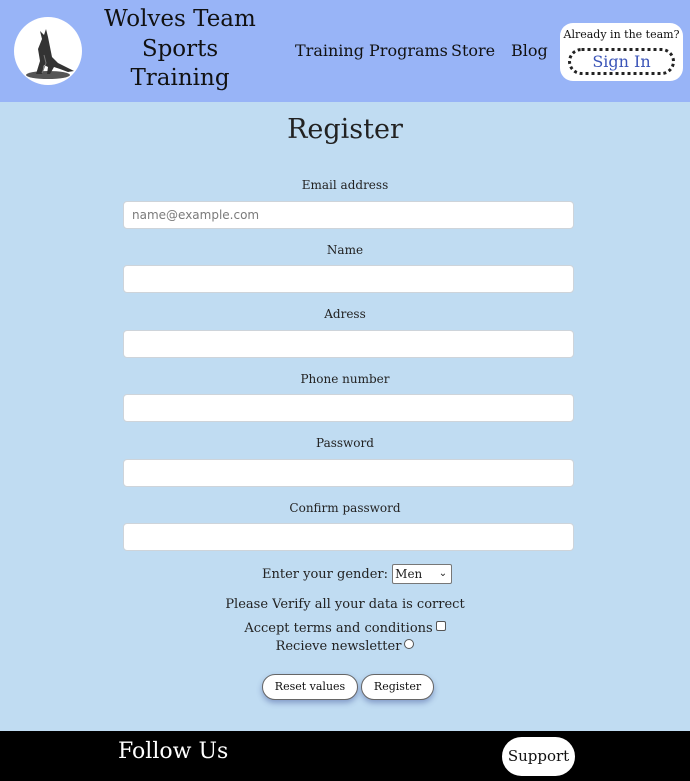 The image size is (690, 781). What do you see at coordinates (397, 687) in the screenshot?
I see `register-button: Register` at bounding box center [397, 687].